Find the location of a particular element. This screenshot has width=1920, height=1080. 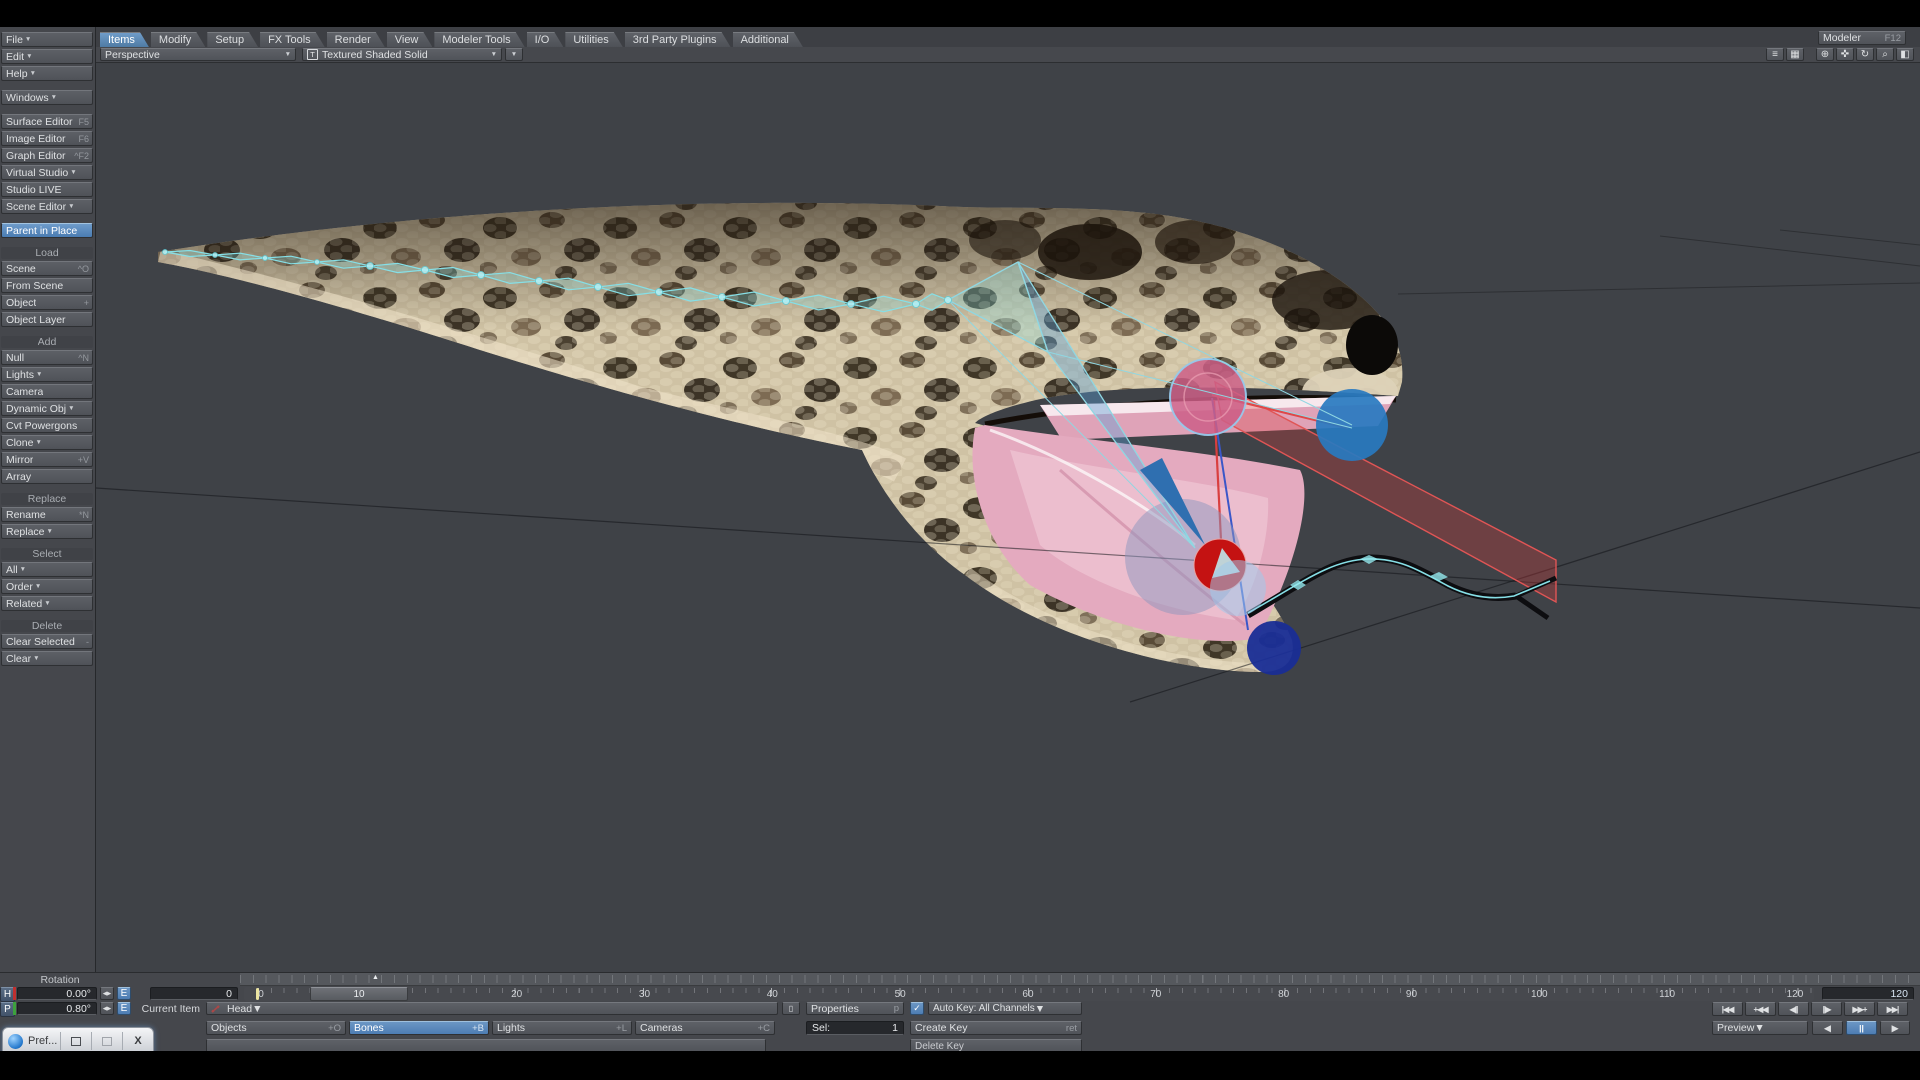

heading-stepper: ◀▶ is located at coordinates (107, 993).